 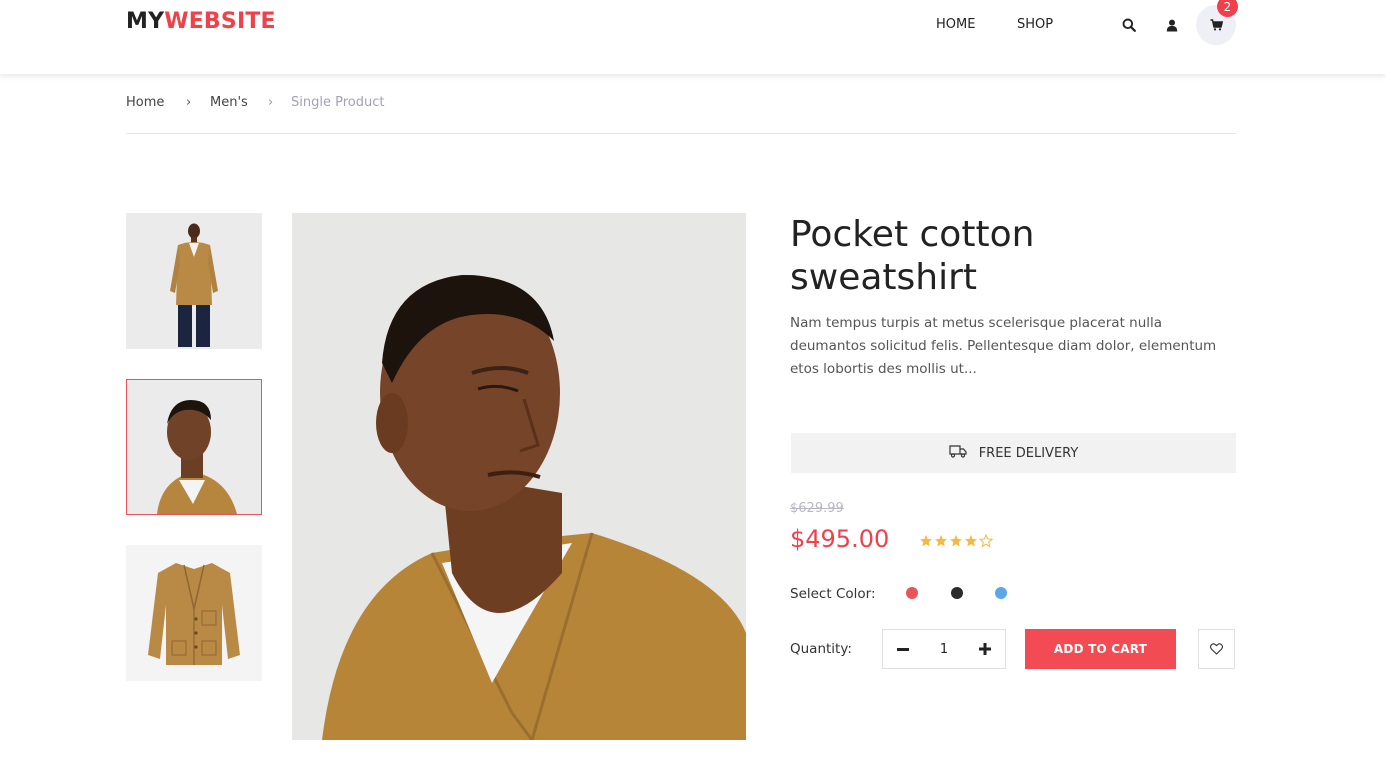 I want to click on product-thumbnail-full-body, so click(x=194, y=281).